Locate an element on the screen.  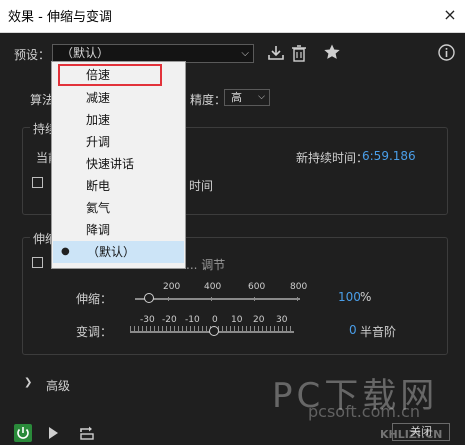
power-button is located at coordinates (23, 433).